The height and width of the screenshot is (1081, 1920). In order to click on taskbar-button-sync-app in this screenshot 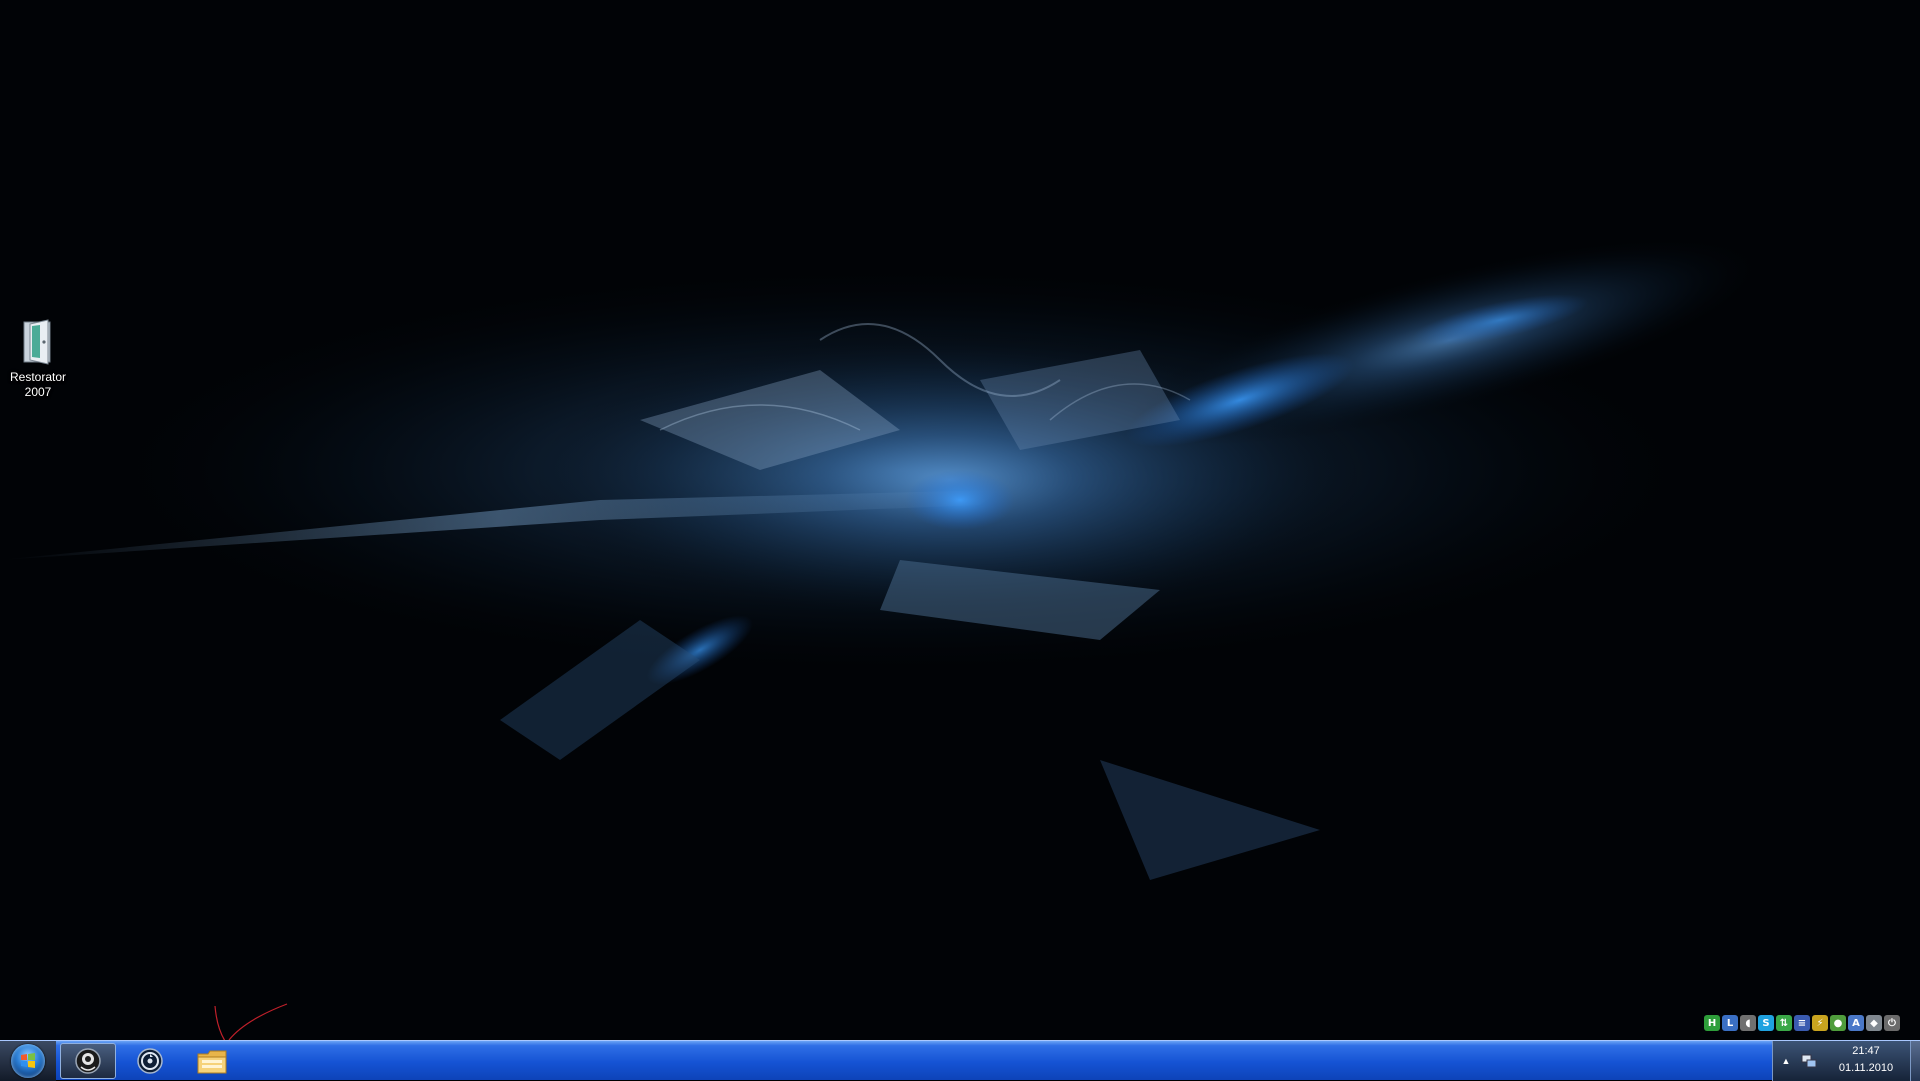, I will do `click(150, 1061)`.